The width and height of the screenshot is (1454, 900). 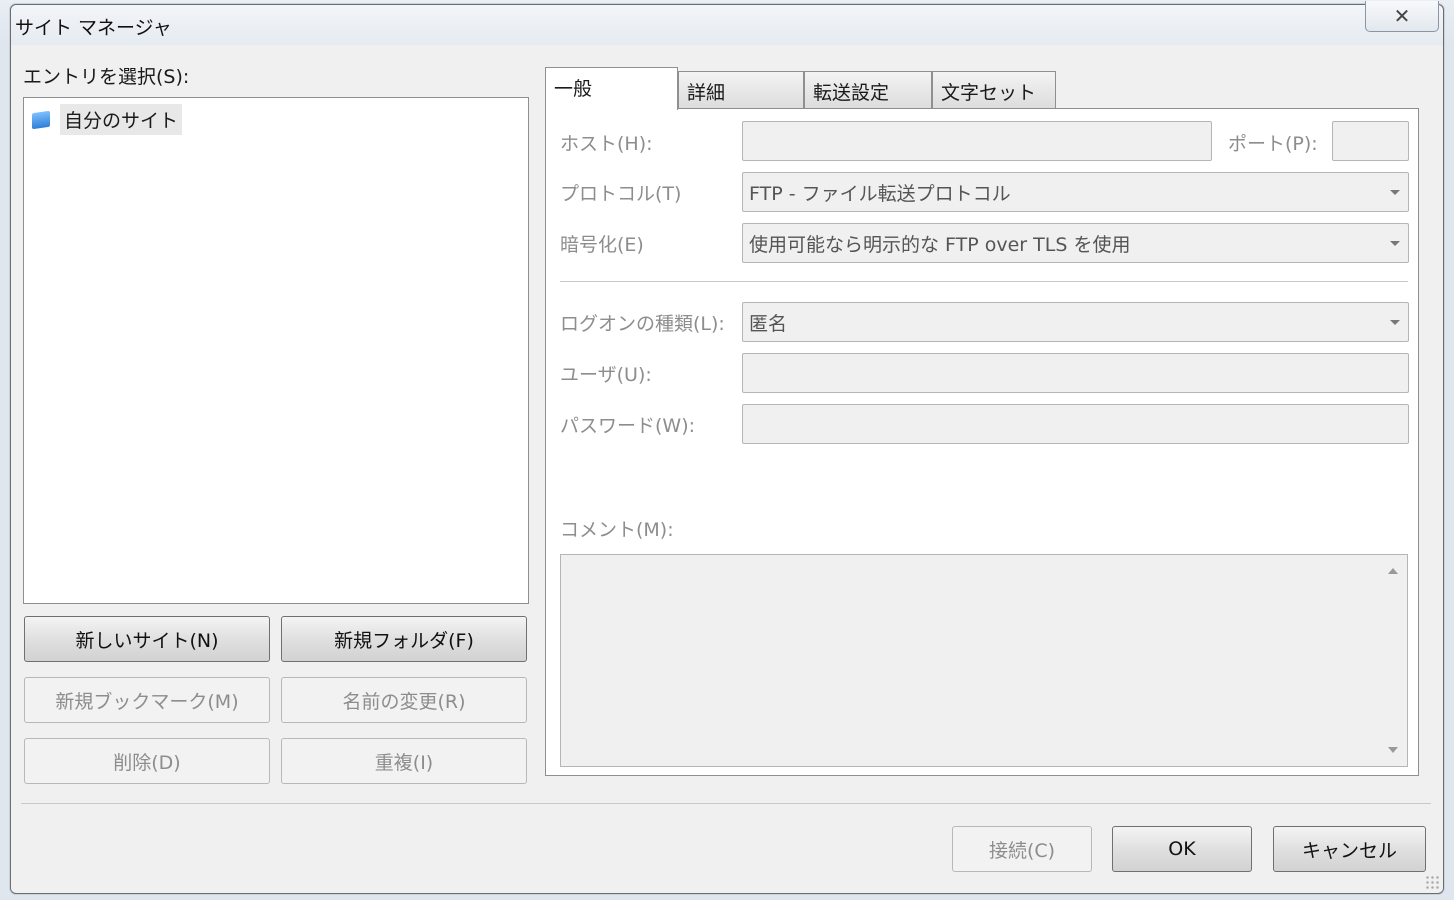 I want to click on tab-charset: 文字セット, so click(x=994, y=90).